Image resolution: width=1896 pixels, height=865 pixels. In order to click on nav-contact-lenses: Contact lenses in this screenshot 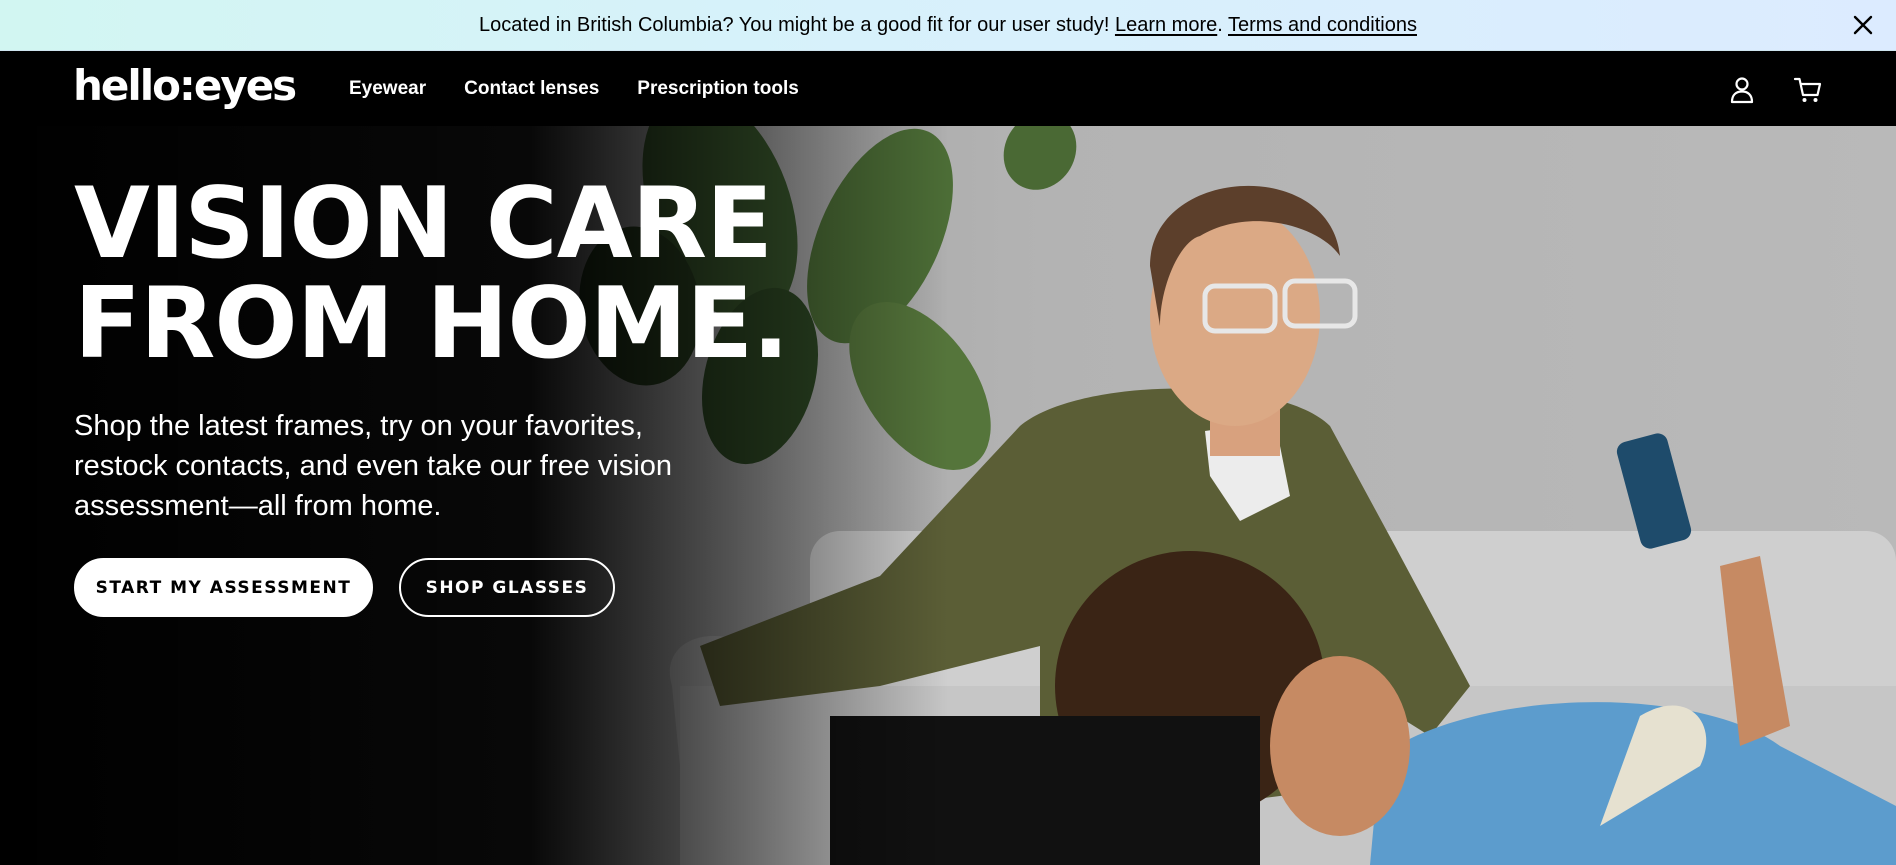, I will do `click(531, 89)`.